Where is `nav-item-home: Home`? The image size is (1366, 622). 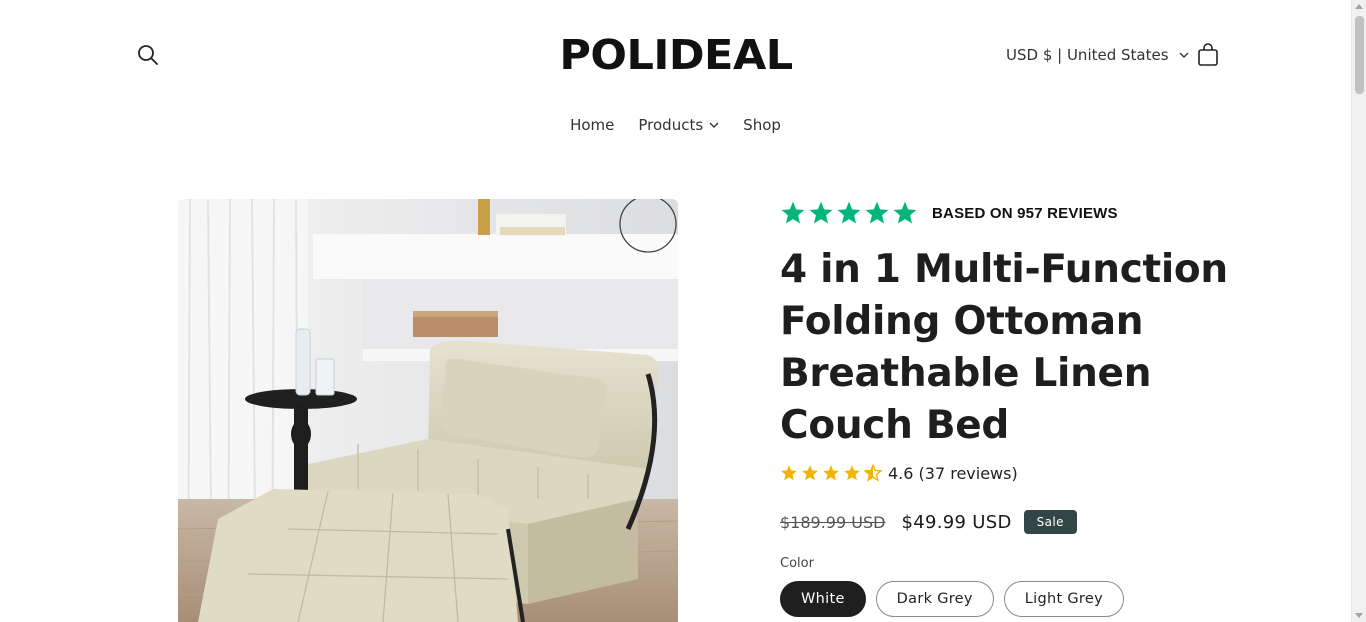
nav-item-home: Home is located at coordinates (592, 125).